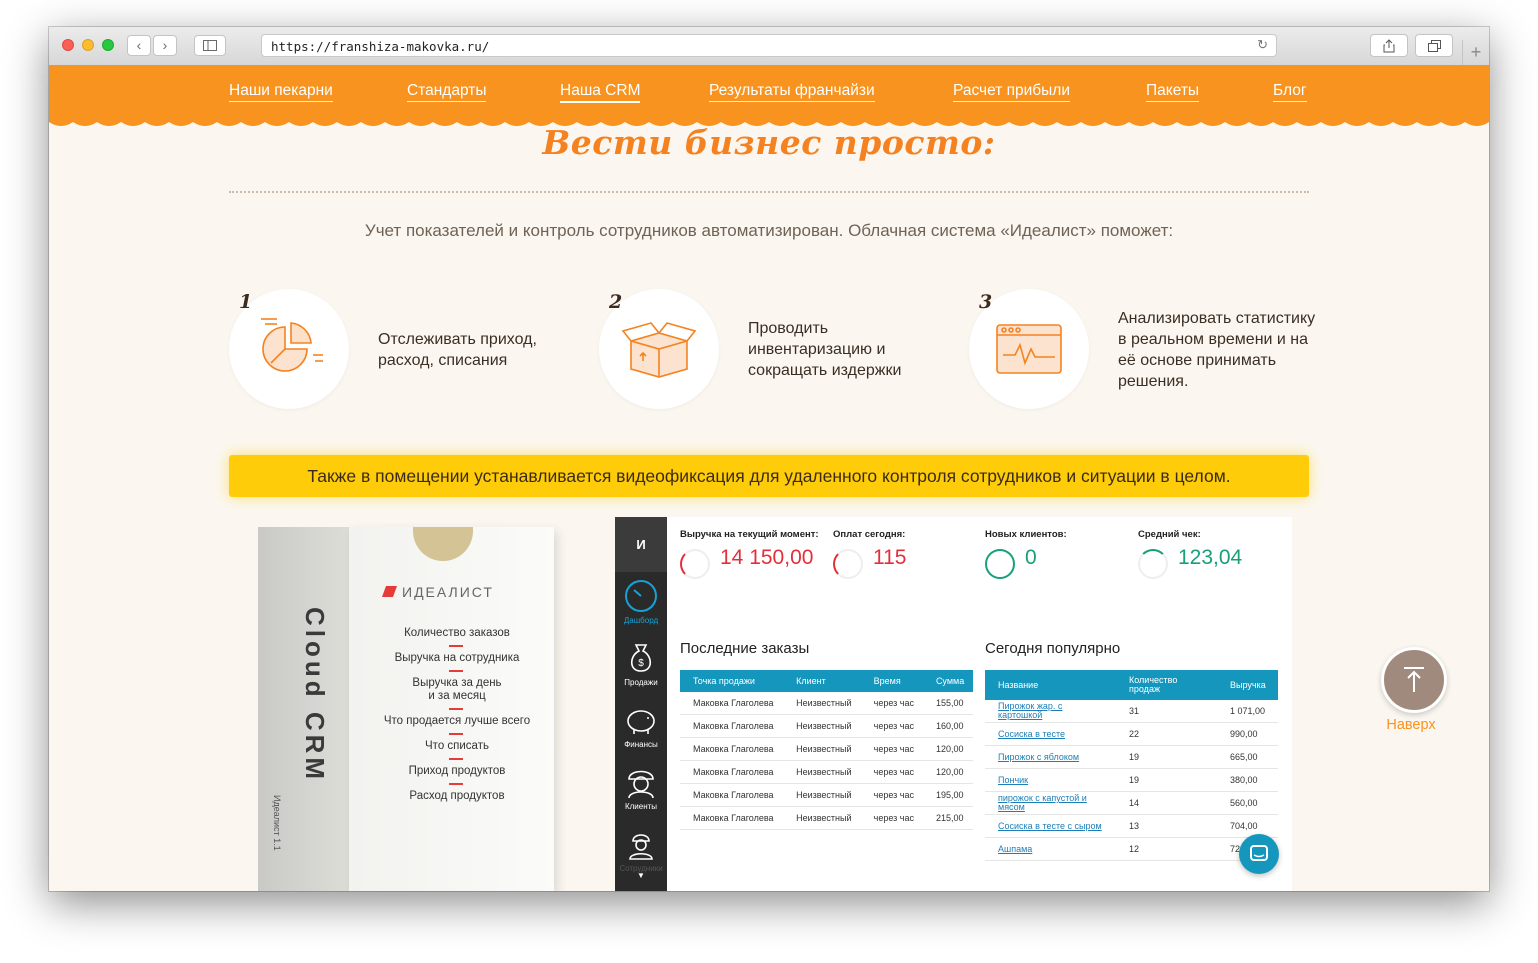  What do you see at coordinates (277, 823) in the screenshot?
I see `box-small-text: Идеалист 1.1` at bounding box center [277, 823].